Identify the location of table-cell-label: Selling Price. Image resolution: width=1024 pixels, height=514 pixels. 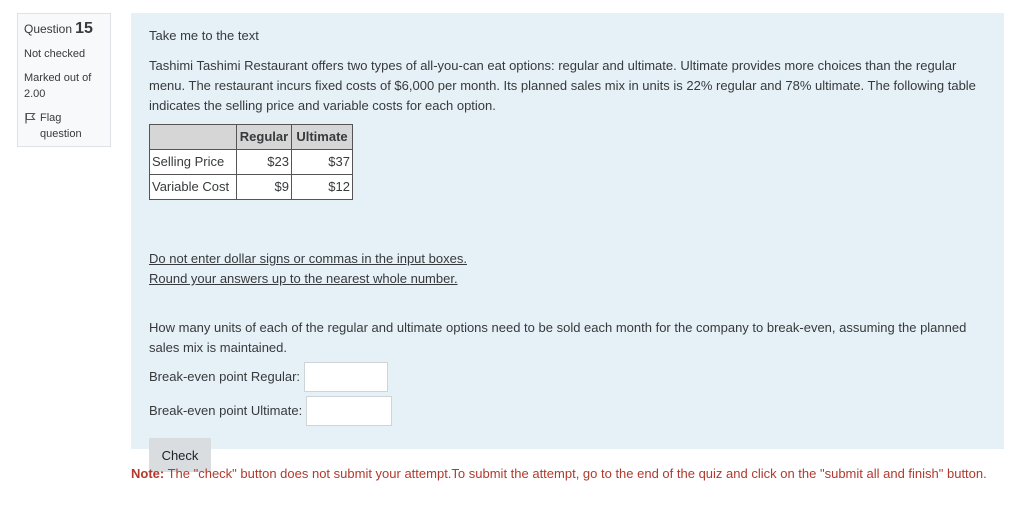
(193, 162).